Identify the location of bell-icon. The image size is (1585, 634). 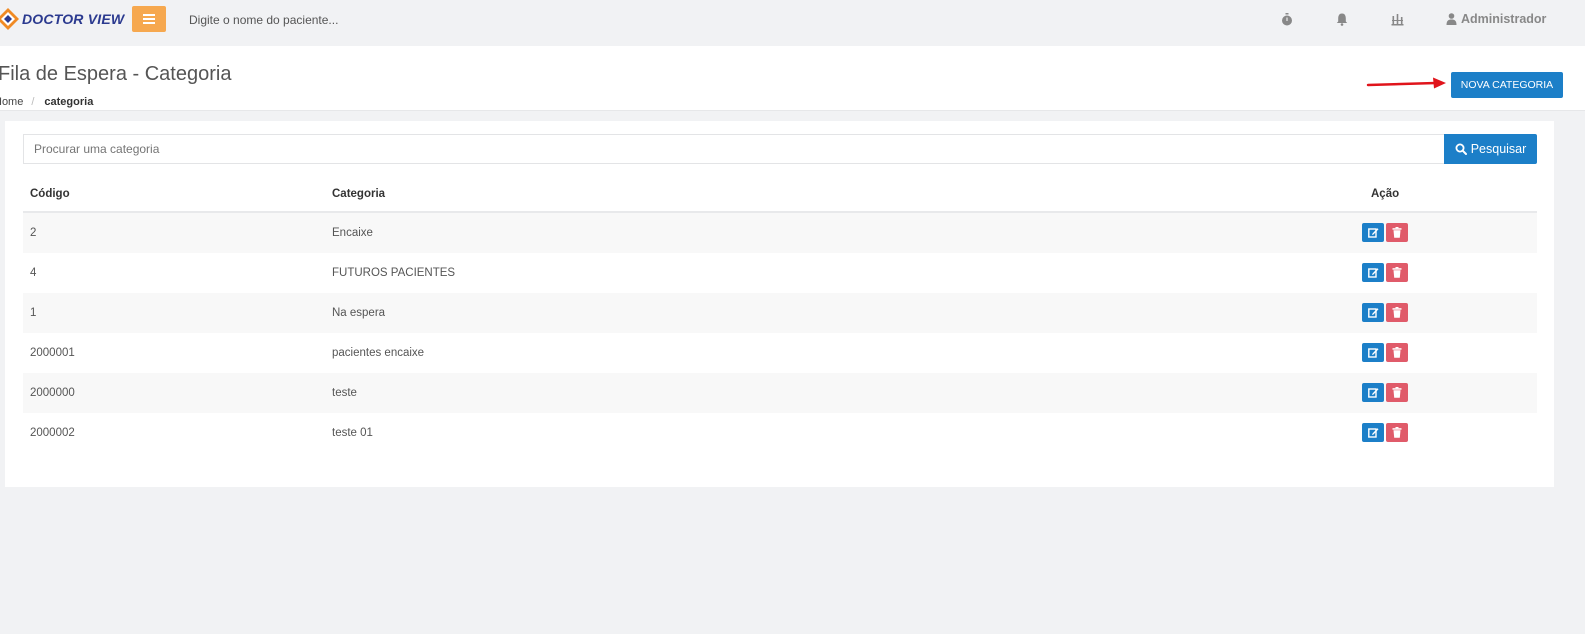
(1342, 19).